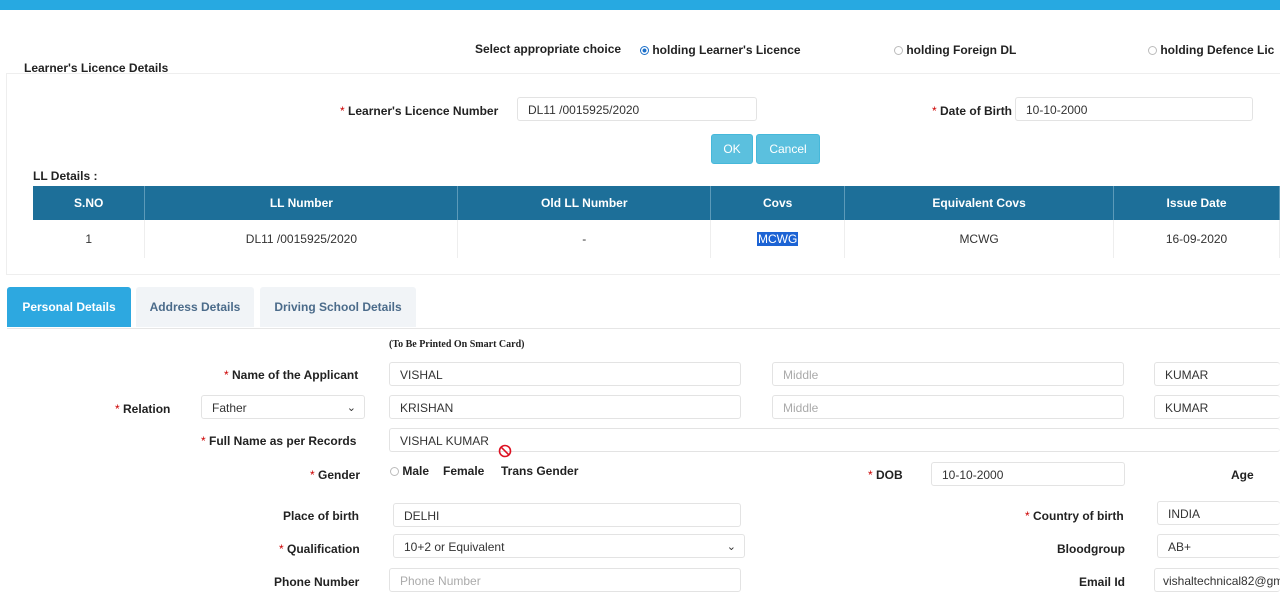  I want to click on ll-details-title: LL Details :, so click(65, 176).